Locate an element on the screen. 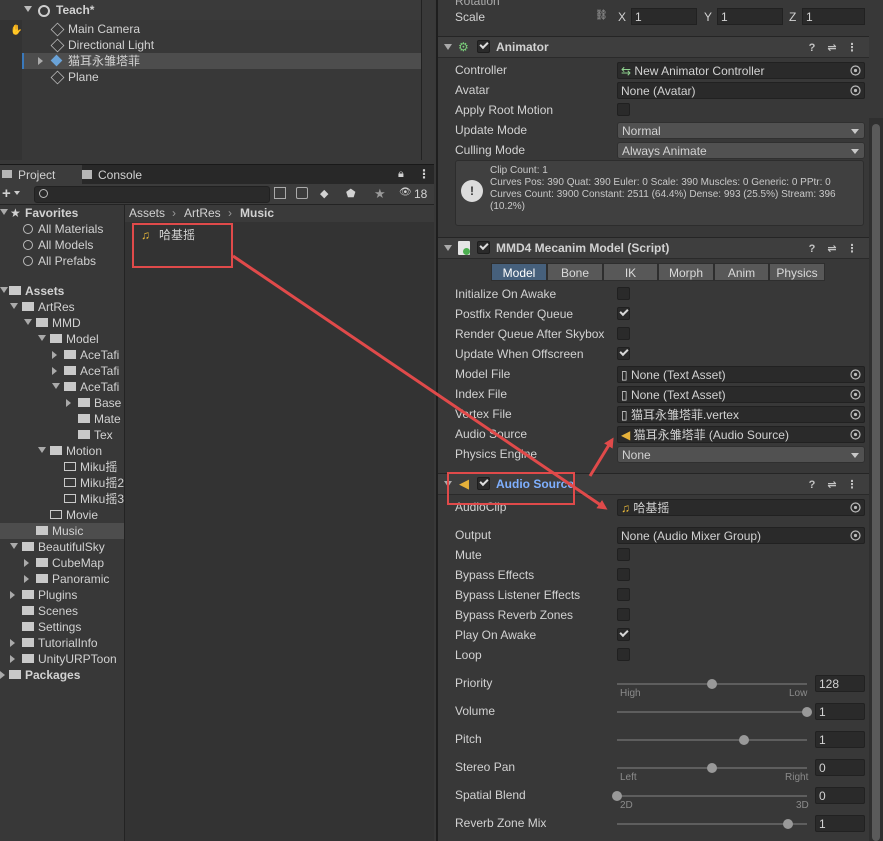 The width and height of the screenshot is (883, 841). annotation-arrows is located at coordinates (423, 382).